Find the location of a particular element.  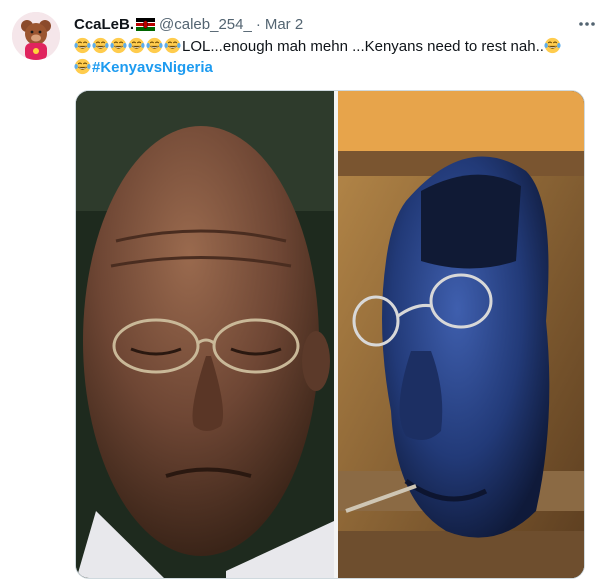

more-button is located at coordinates (587, 24).